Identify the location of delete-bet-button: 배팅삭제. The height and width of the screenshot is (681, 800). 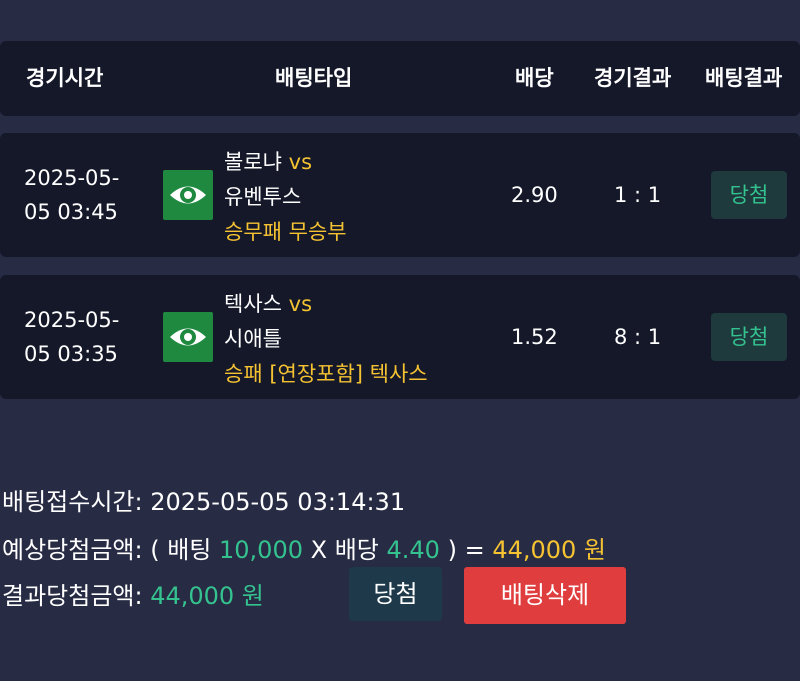
(545, 595).